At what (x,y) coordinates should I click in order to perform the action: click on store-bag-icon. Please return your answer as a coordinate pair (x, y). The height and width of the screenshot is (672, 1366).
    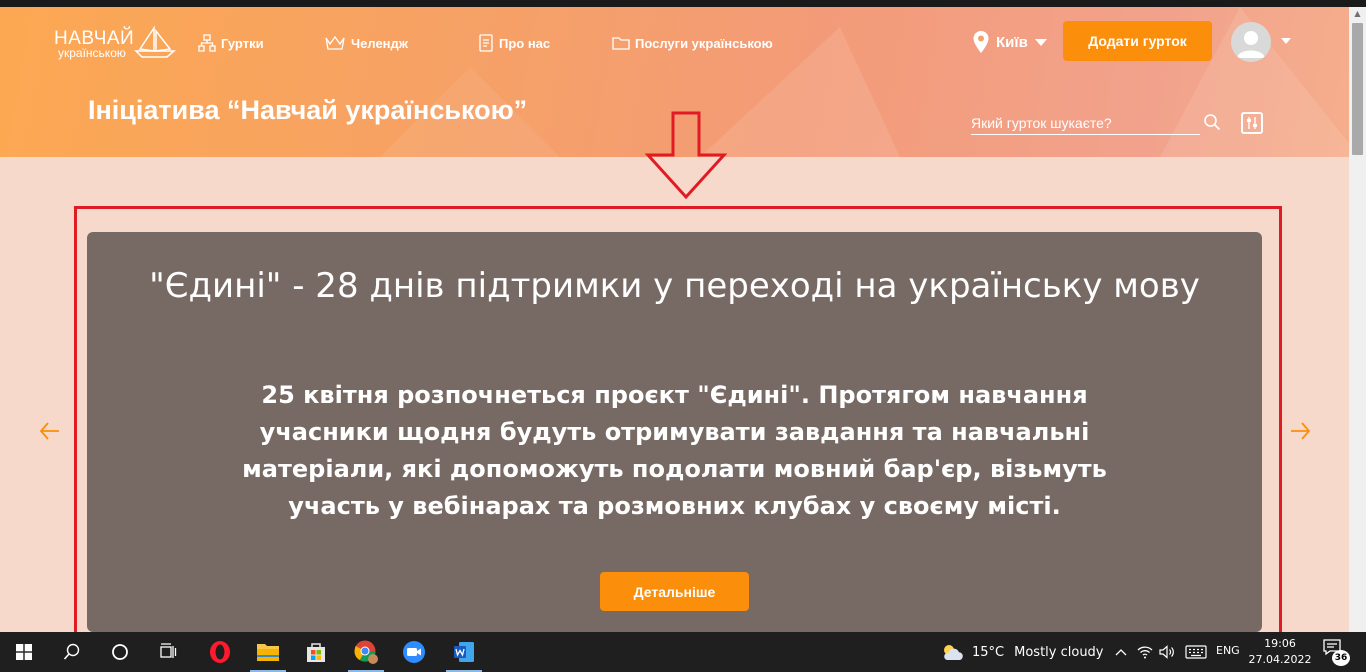
    Looking at the image, I should click on (316, 652).